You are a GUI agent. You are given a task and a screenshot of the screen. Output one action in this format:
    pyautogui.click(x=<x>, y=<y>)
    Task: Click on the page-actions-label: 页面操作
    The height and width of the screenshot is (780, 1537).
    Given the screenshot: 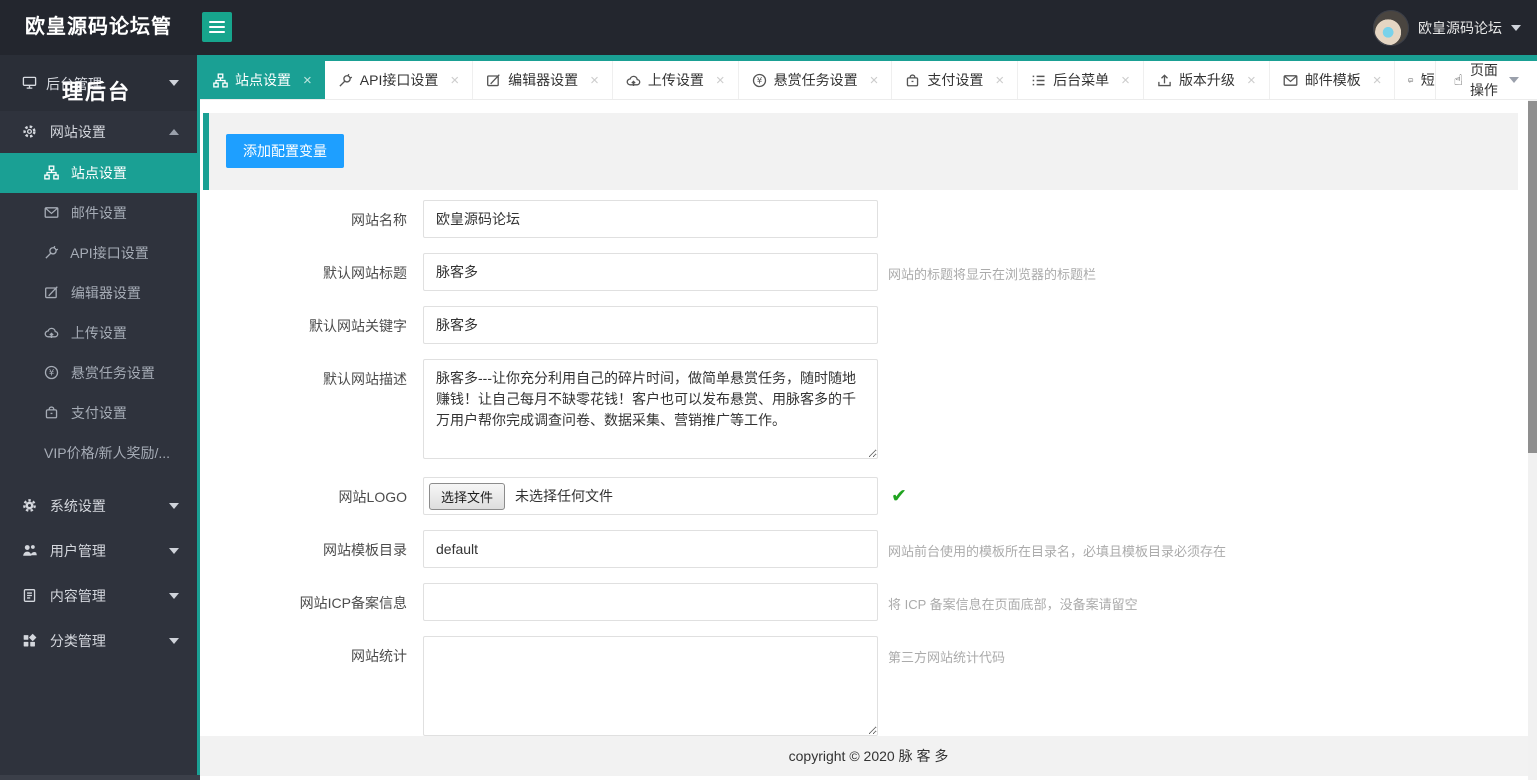 What is the action you would take?
    pyautogui.click(x=1483, y=80)
    